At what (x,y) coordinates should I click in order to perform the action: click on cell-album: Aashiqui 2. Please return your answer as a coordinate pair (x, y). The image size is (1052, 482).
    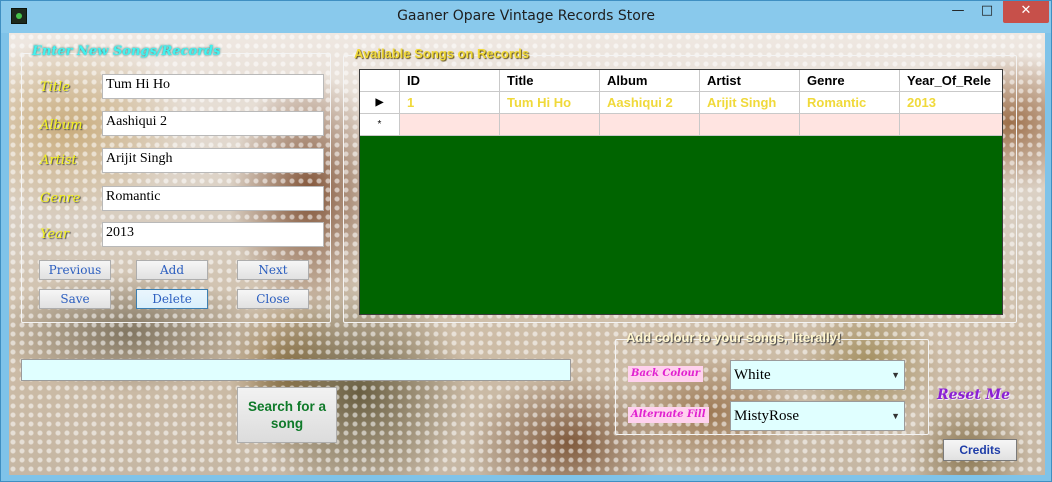
    Looking at the image, I should click on (650, 103).